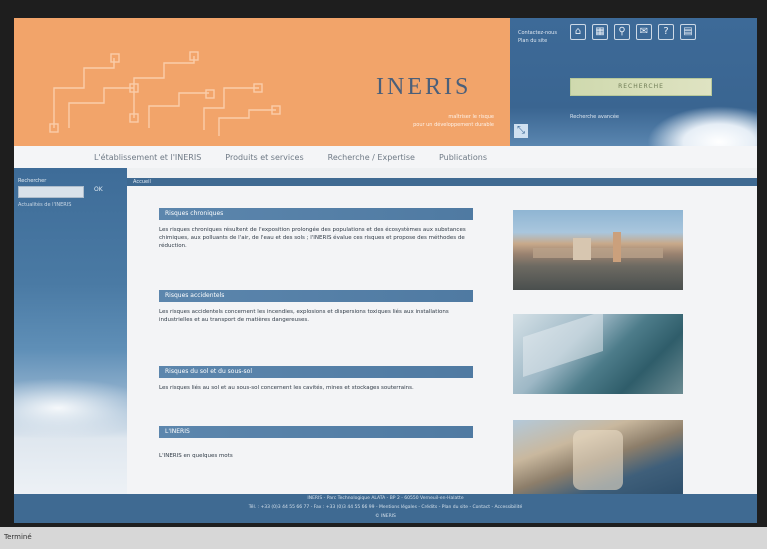 This screenshot has height=549, width=767. Describe the element at coordinates (316, 296) in the screenshot. I see `section-header: Risques accidentels` at that location.